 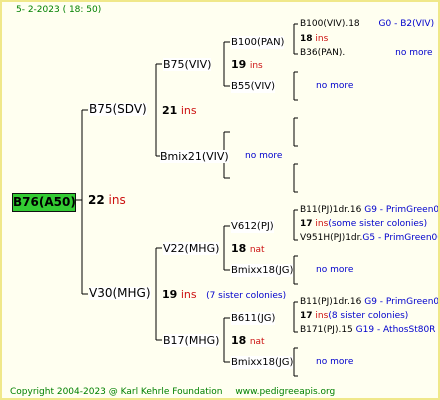 I want to click on parent-2-gen-suffix: ins, so click(x=188, y=294).